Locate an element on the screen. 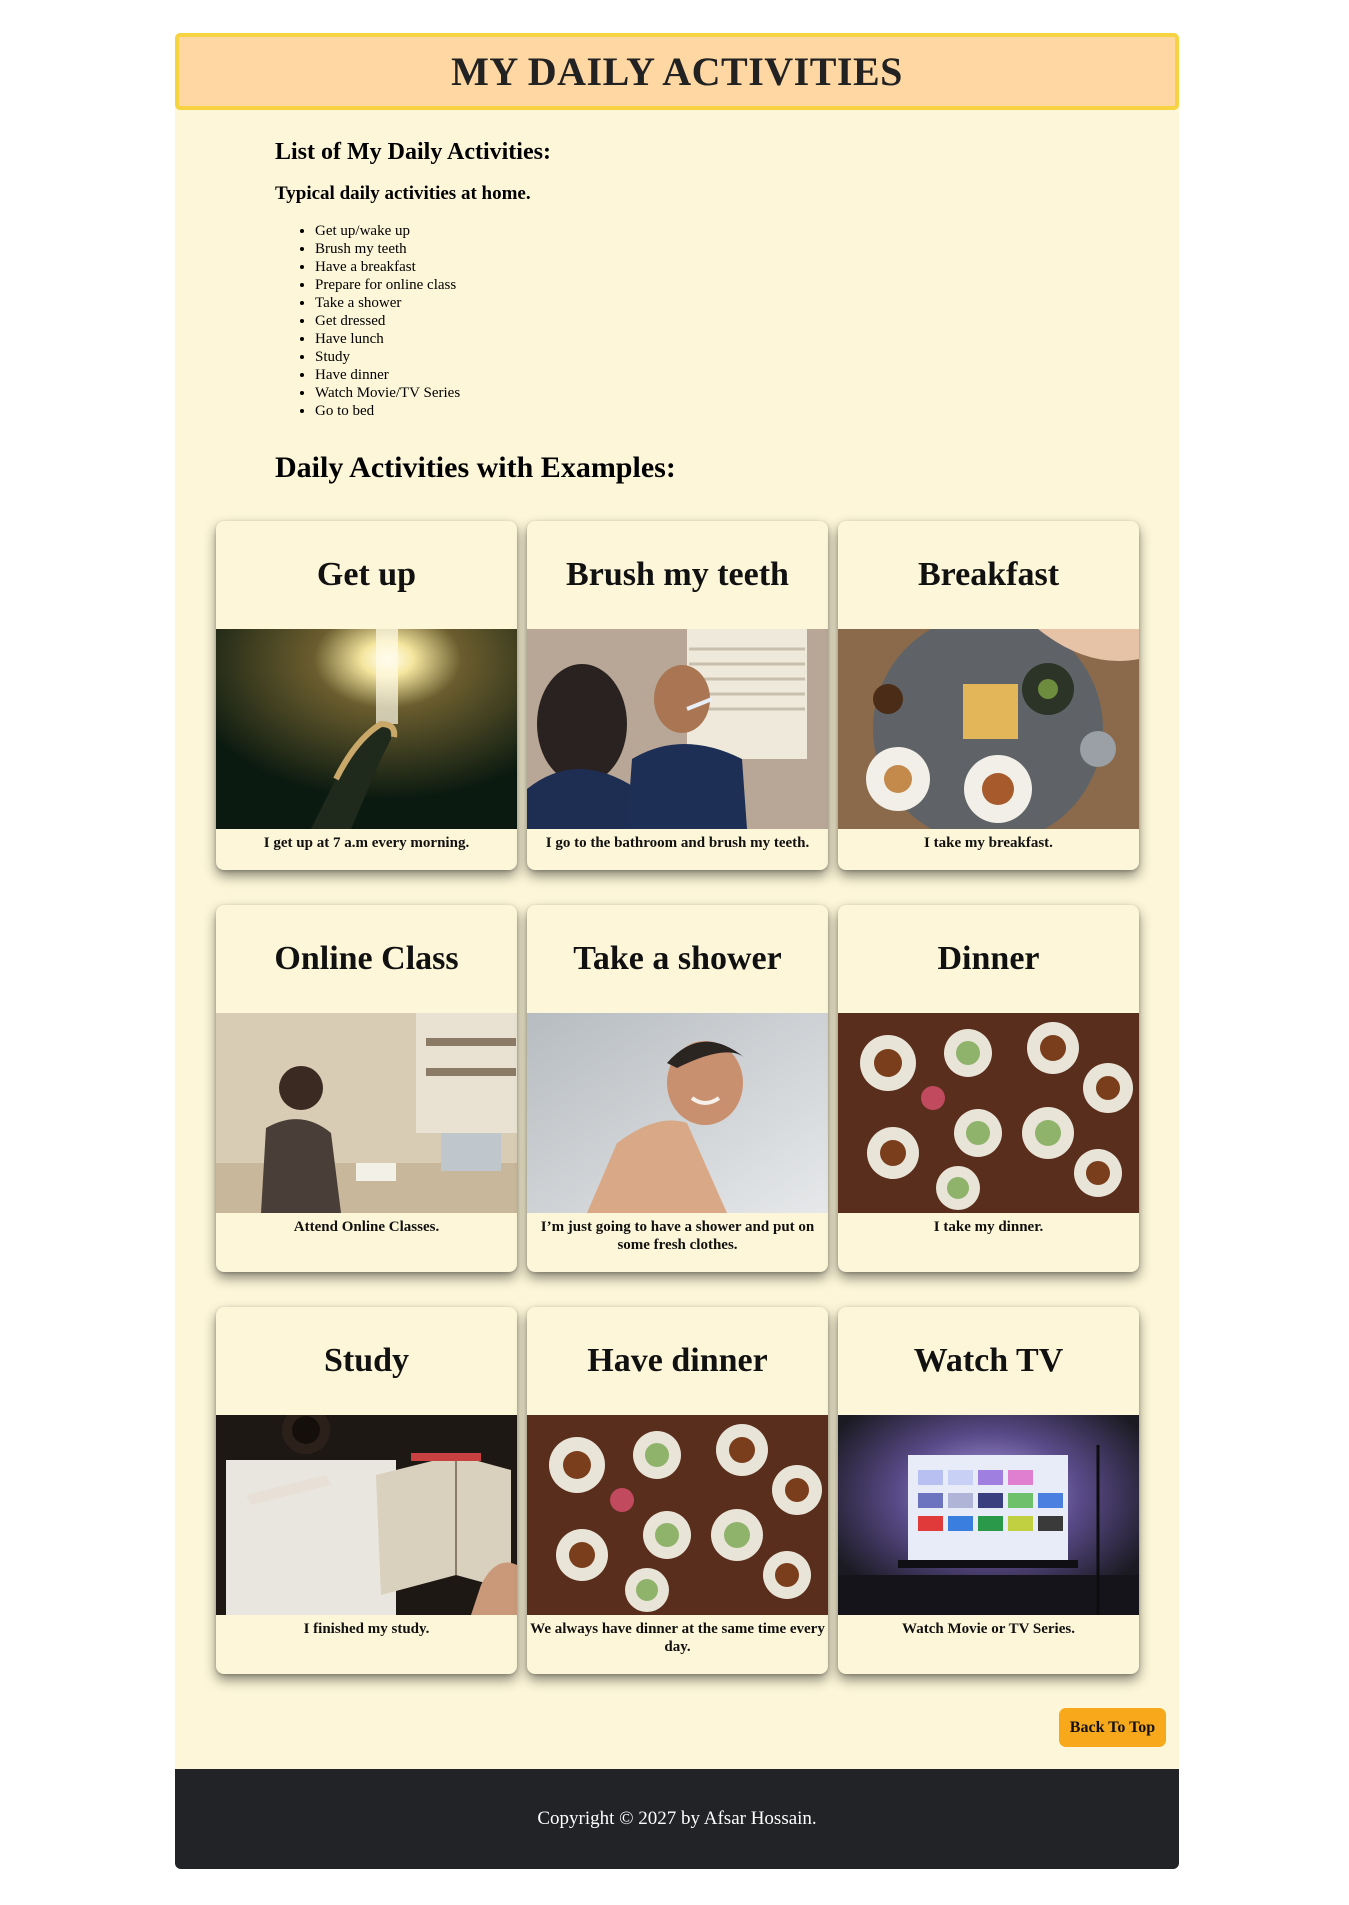 Image resolution: width=1349 pixels, height=1905 pixels. notebook-and-book-photo is located at coordinates (366, 1515).